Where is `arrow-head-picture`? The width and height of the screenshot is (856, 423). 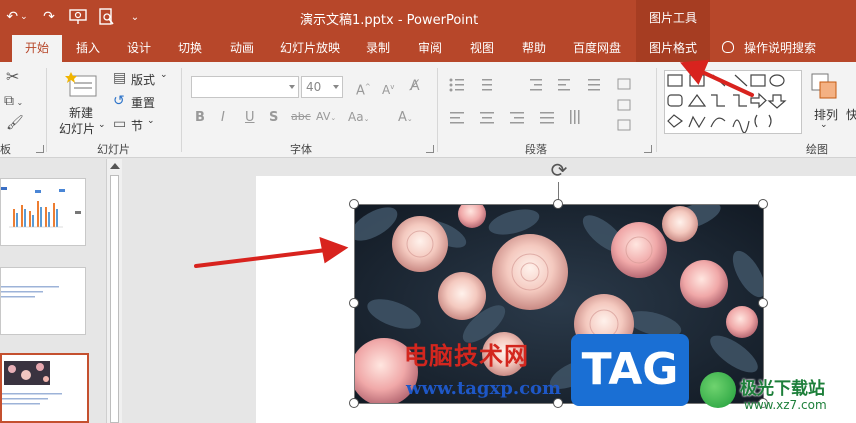 arrow-head-picture is located at coordinates (334, 250).